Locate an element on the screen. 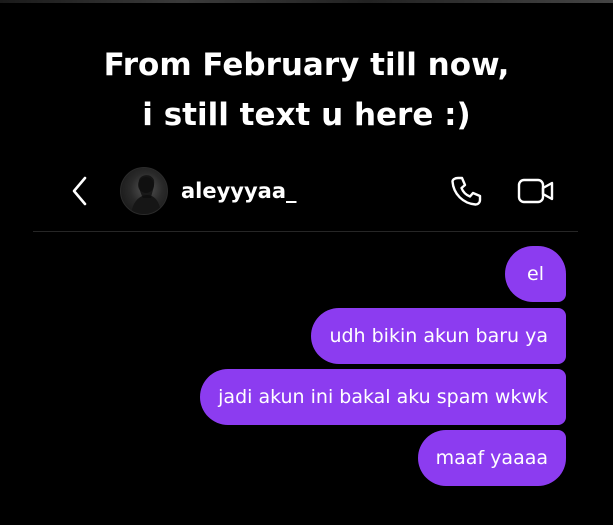 This screenshot has width=613, height=525. header-divider is located at coordinates (305, 231).